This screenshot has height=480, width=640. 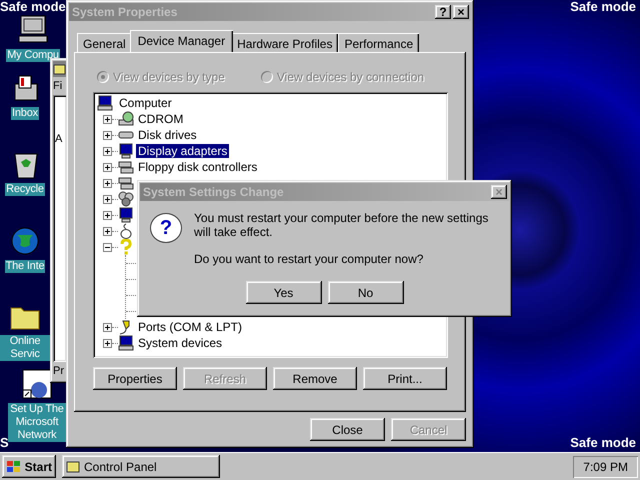 What do you see at coordinates (443, 12) in the screenshot?
I see `help-button: ?` at bounding box center [443, 12].